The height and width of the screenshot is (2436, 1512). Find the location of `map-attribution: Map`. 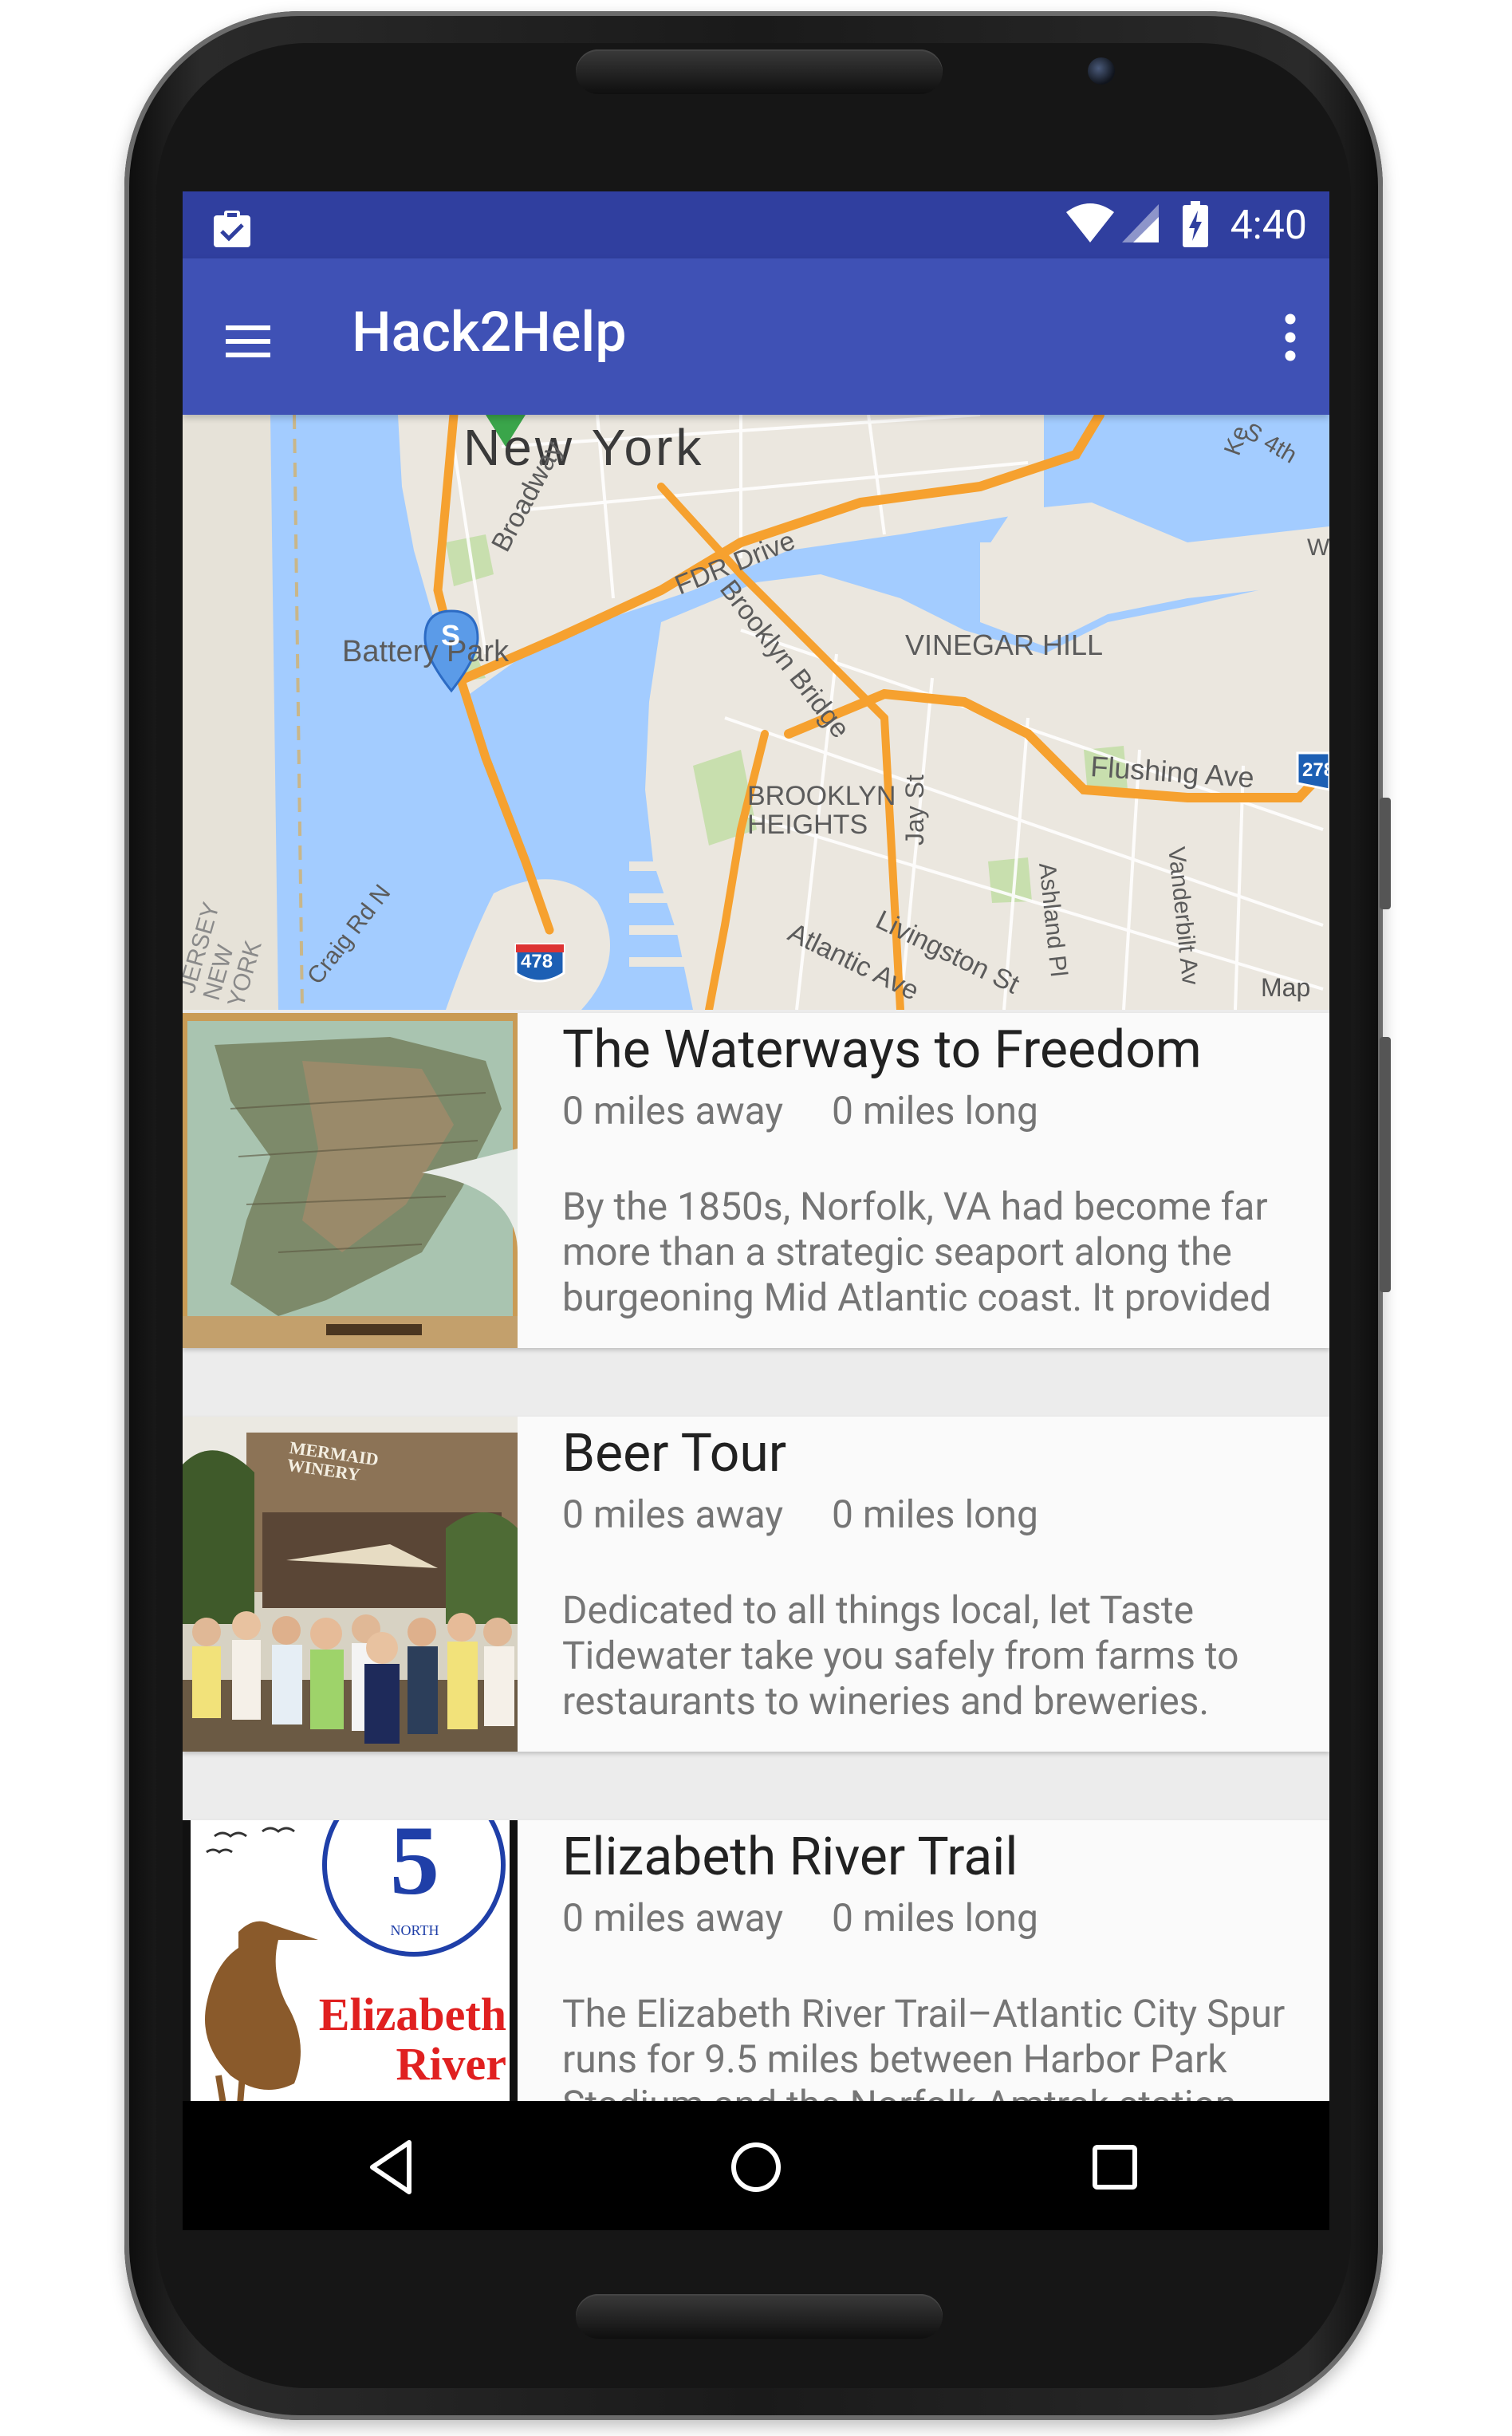

map-attribution: Map is located at coordinates (1286, 987).